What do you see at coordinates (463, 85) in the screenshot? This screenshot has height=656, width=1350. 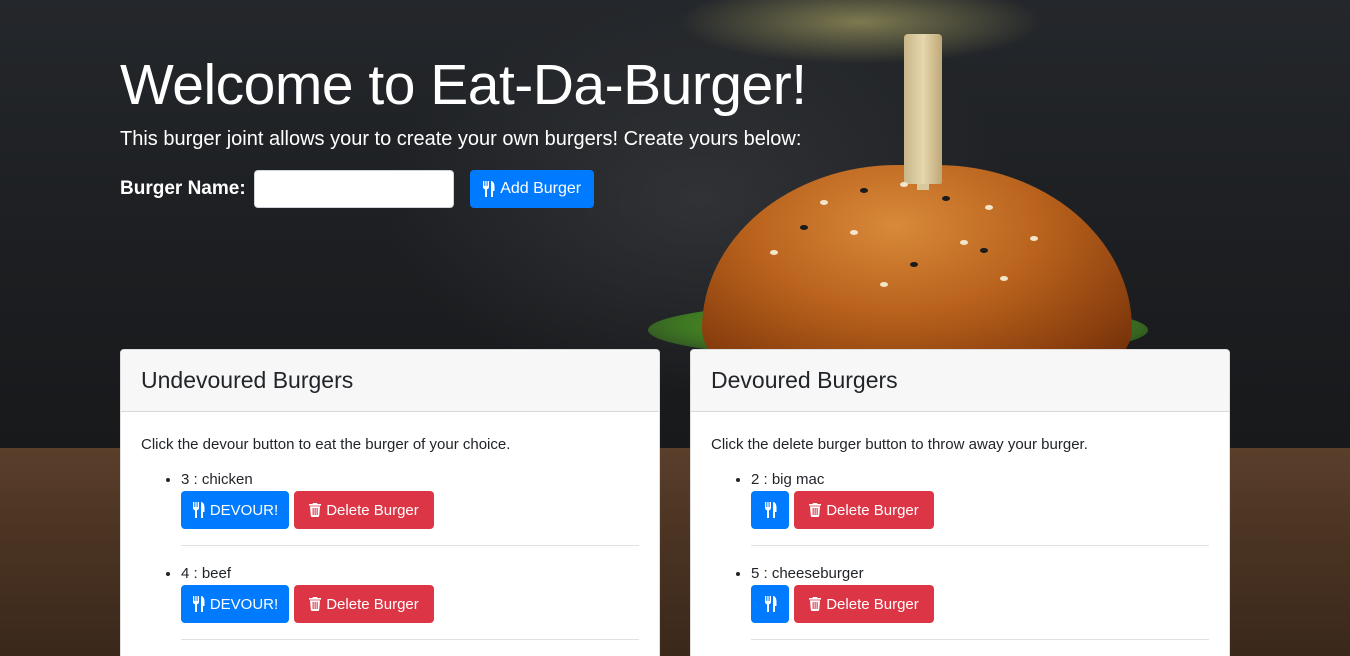 I see `page-title: Welcome to Eat-Da-Burger!` at bounding box center [463, 85].